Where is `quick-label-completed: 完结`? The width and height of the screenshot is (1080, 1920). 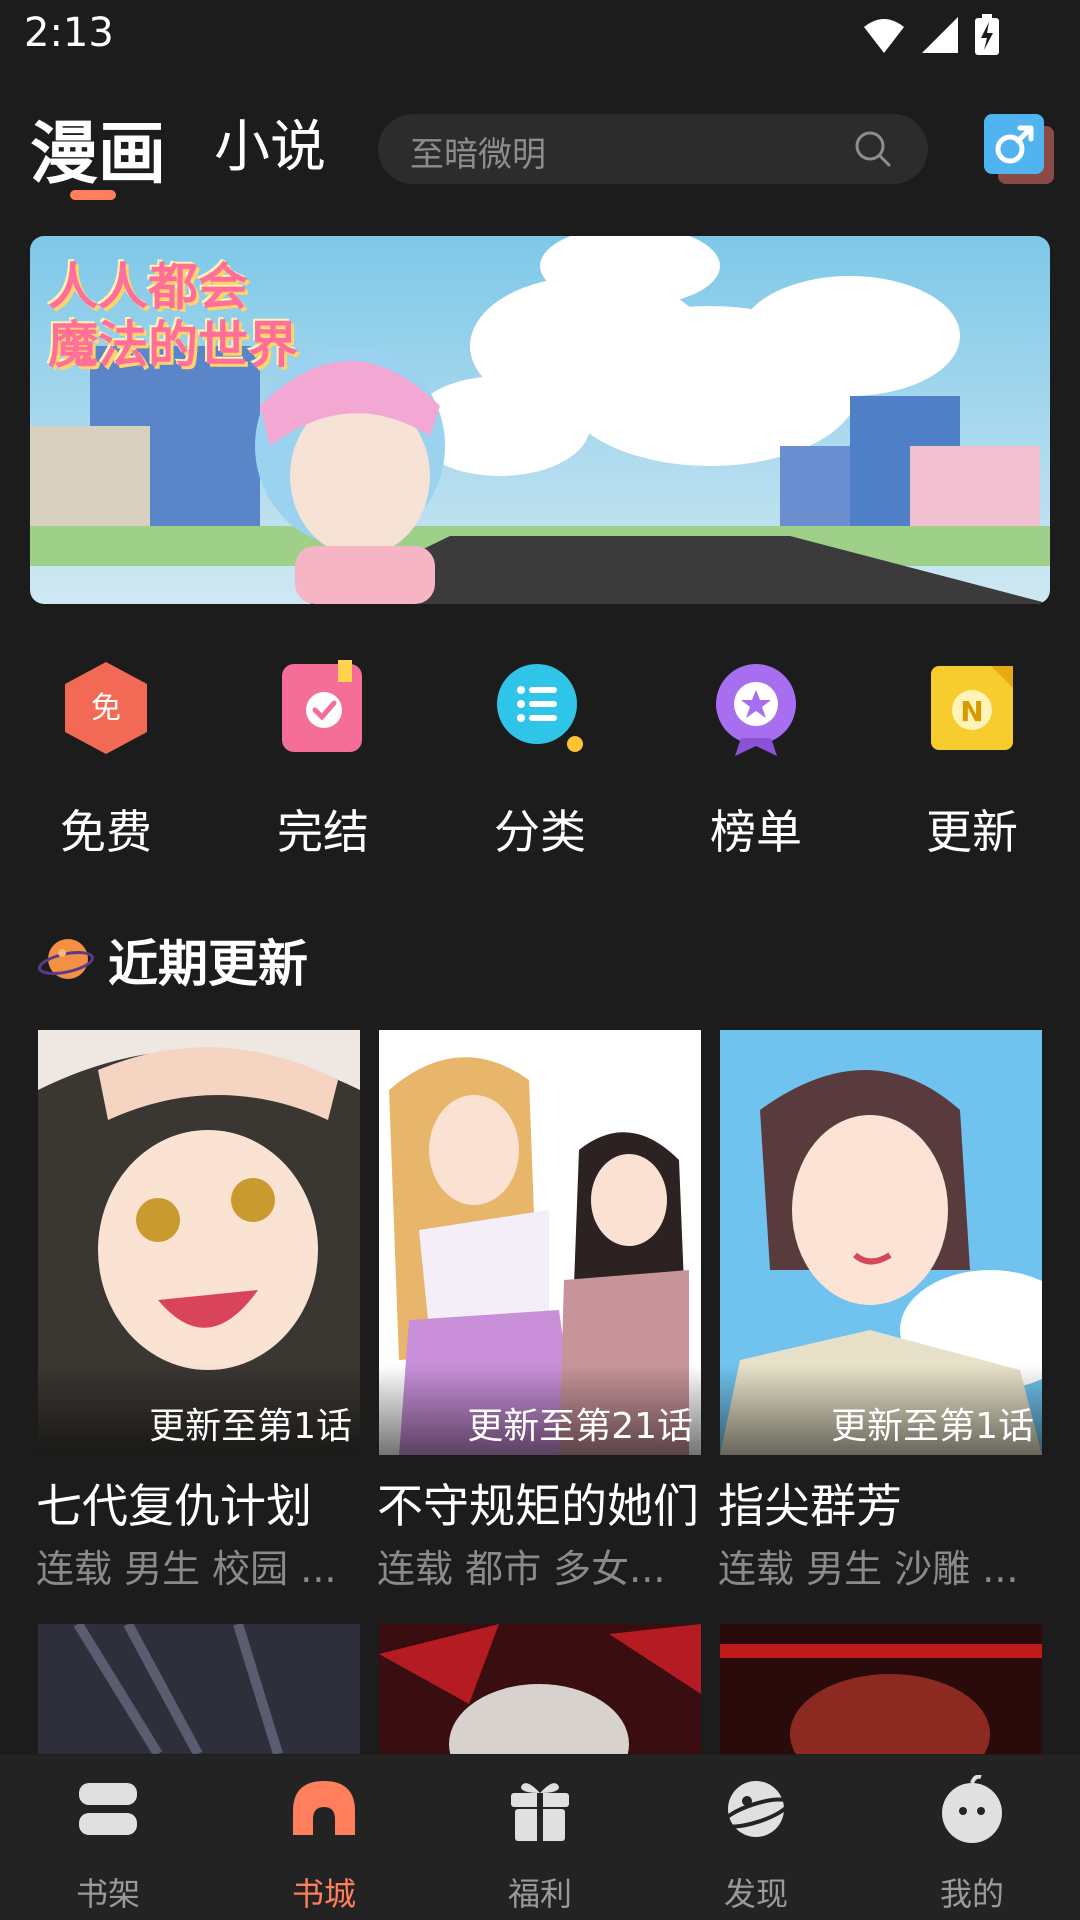
quick-label-completed: 完结 is located at coordinates (323, 832).